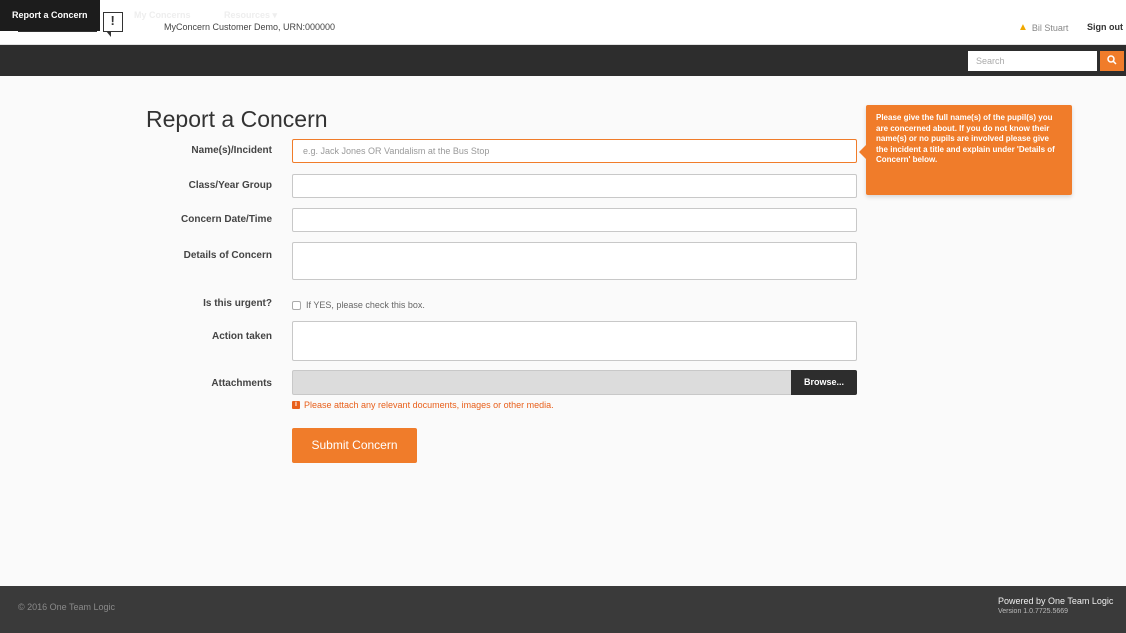 This screenshot has width=1126, height=633. What do you see at coordinates (162, 15) in the screenshot?
I see `nav-my-concerns: My Concerns` at bounding box center [162, 15].